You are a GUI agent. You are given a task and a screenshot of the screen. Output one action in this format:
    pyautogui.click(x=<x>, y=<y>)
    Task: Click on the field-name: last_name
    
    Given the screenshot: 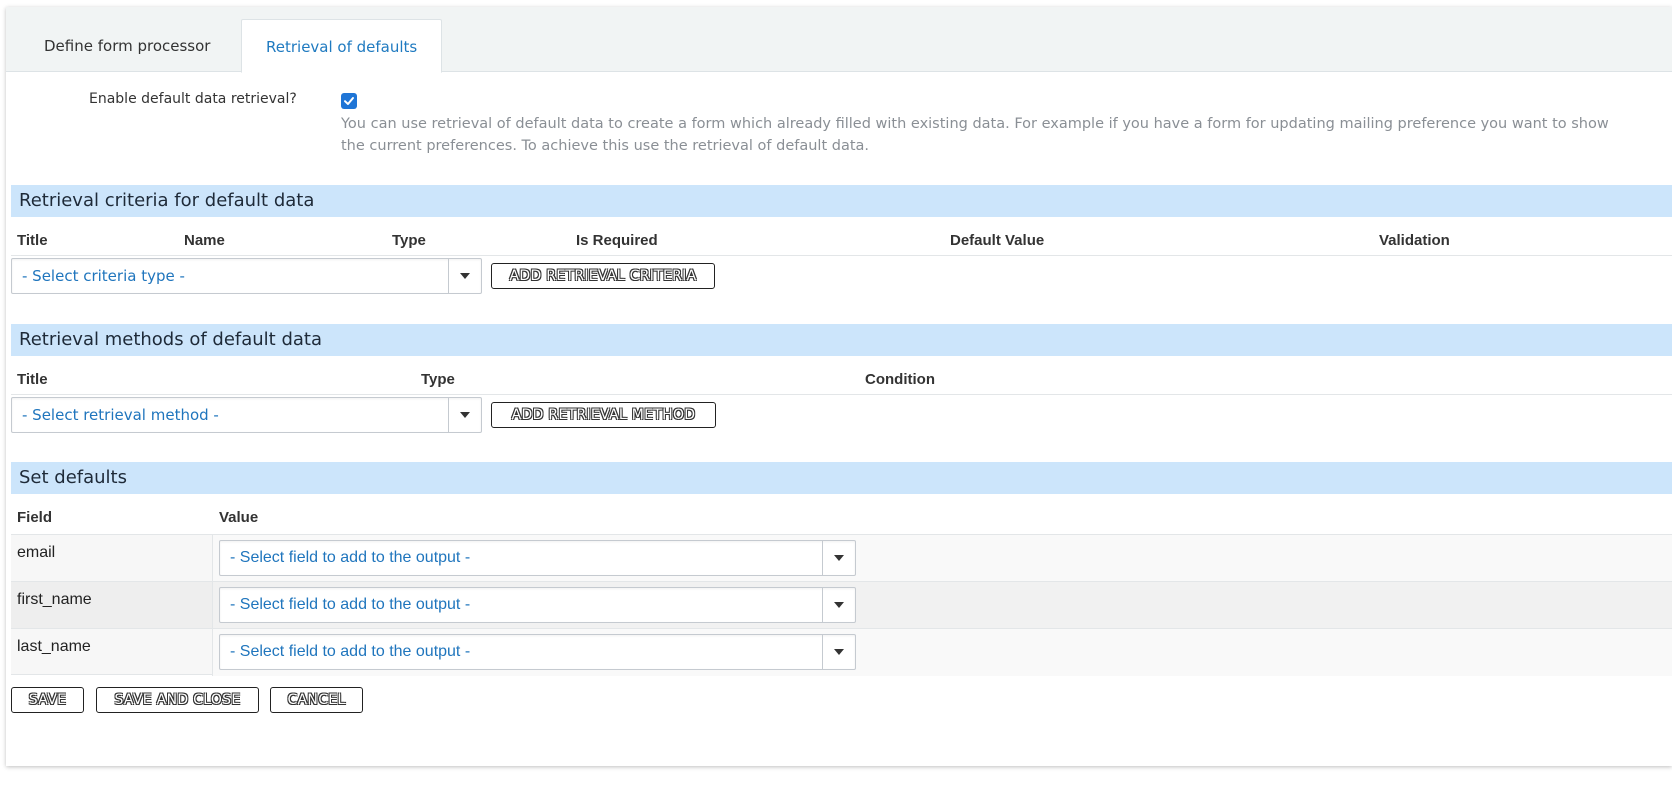 What is the action you would take?
    pyautogui.click(x=54, y=646)
    